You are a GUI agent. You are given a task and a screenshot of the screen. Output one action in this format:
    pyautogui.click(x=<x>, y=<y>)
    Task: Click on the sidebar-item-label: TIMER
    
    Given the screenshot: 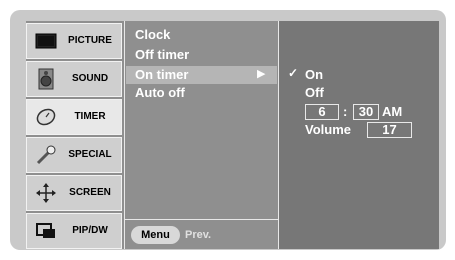 What is the action you would take?
    pyautogui.click(x=90, y=116)
    